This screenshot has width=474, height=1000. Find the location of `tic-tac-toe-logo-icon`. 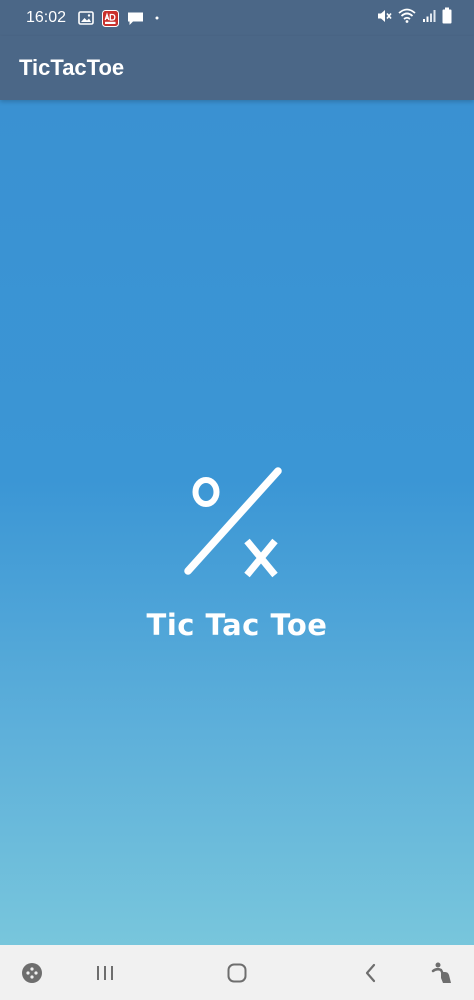

tic-tac-toe-logo-icon is located at coordinates (235, 522).